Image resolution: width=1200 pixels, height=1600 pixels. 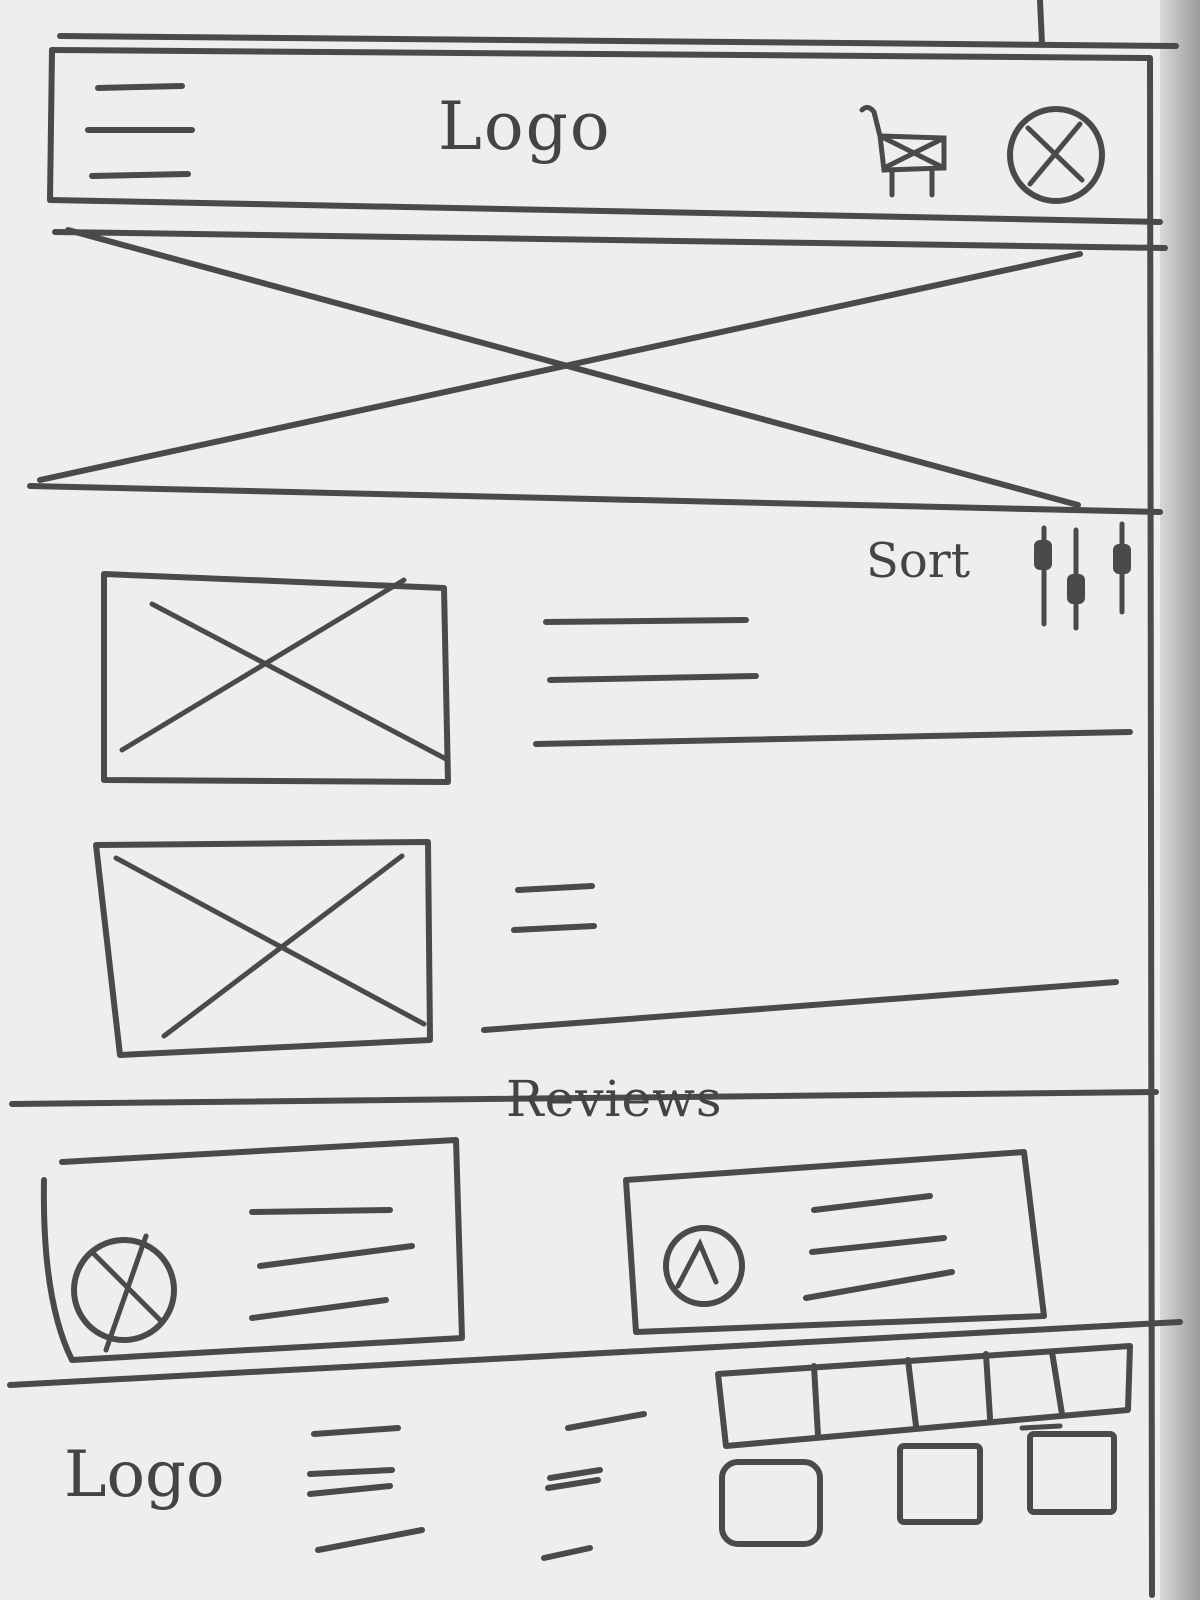 I want to click on sliders-filter-icon, so click(x=1082, y=576).